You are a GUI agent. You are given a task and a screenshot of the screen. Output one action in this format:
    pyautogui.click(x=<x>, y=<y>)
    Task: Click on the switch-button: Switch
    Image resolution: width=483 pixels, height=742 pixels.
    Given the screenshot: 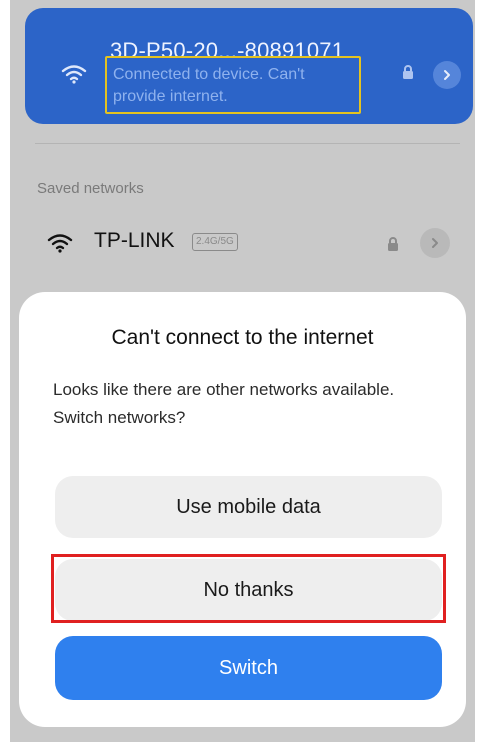 What is the action you would take?
    pyautogui.click(x=248, y=668)
    